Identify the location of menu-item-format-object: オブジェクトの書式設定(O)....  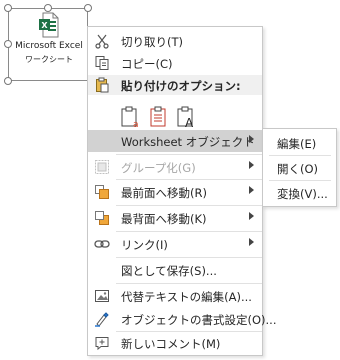
(182, 319).